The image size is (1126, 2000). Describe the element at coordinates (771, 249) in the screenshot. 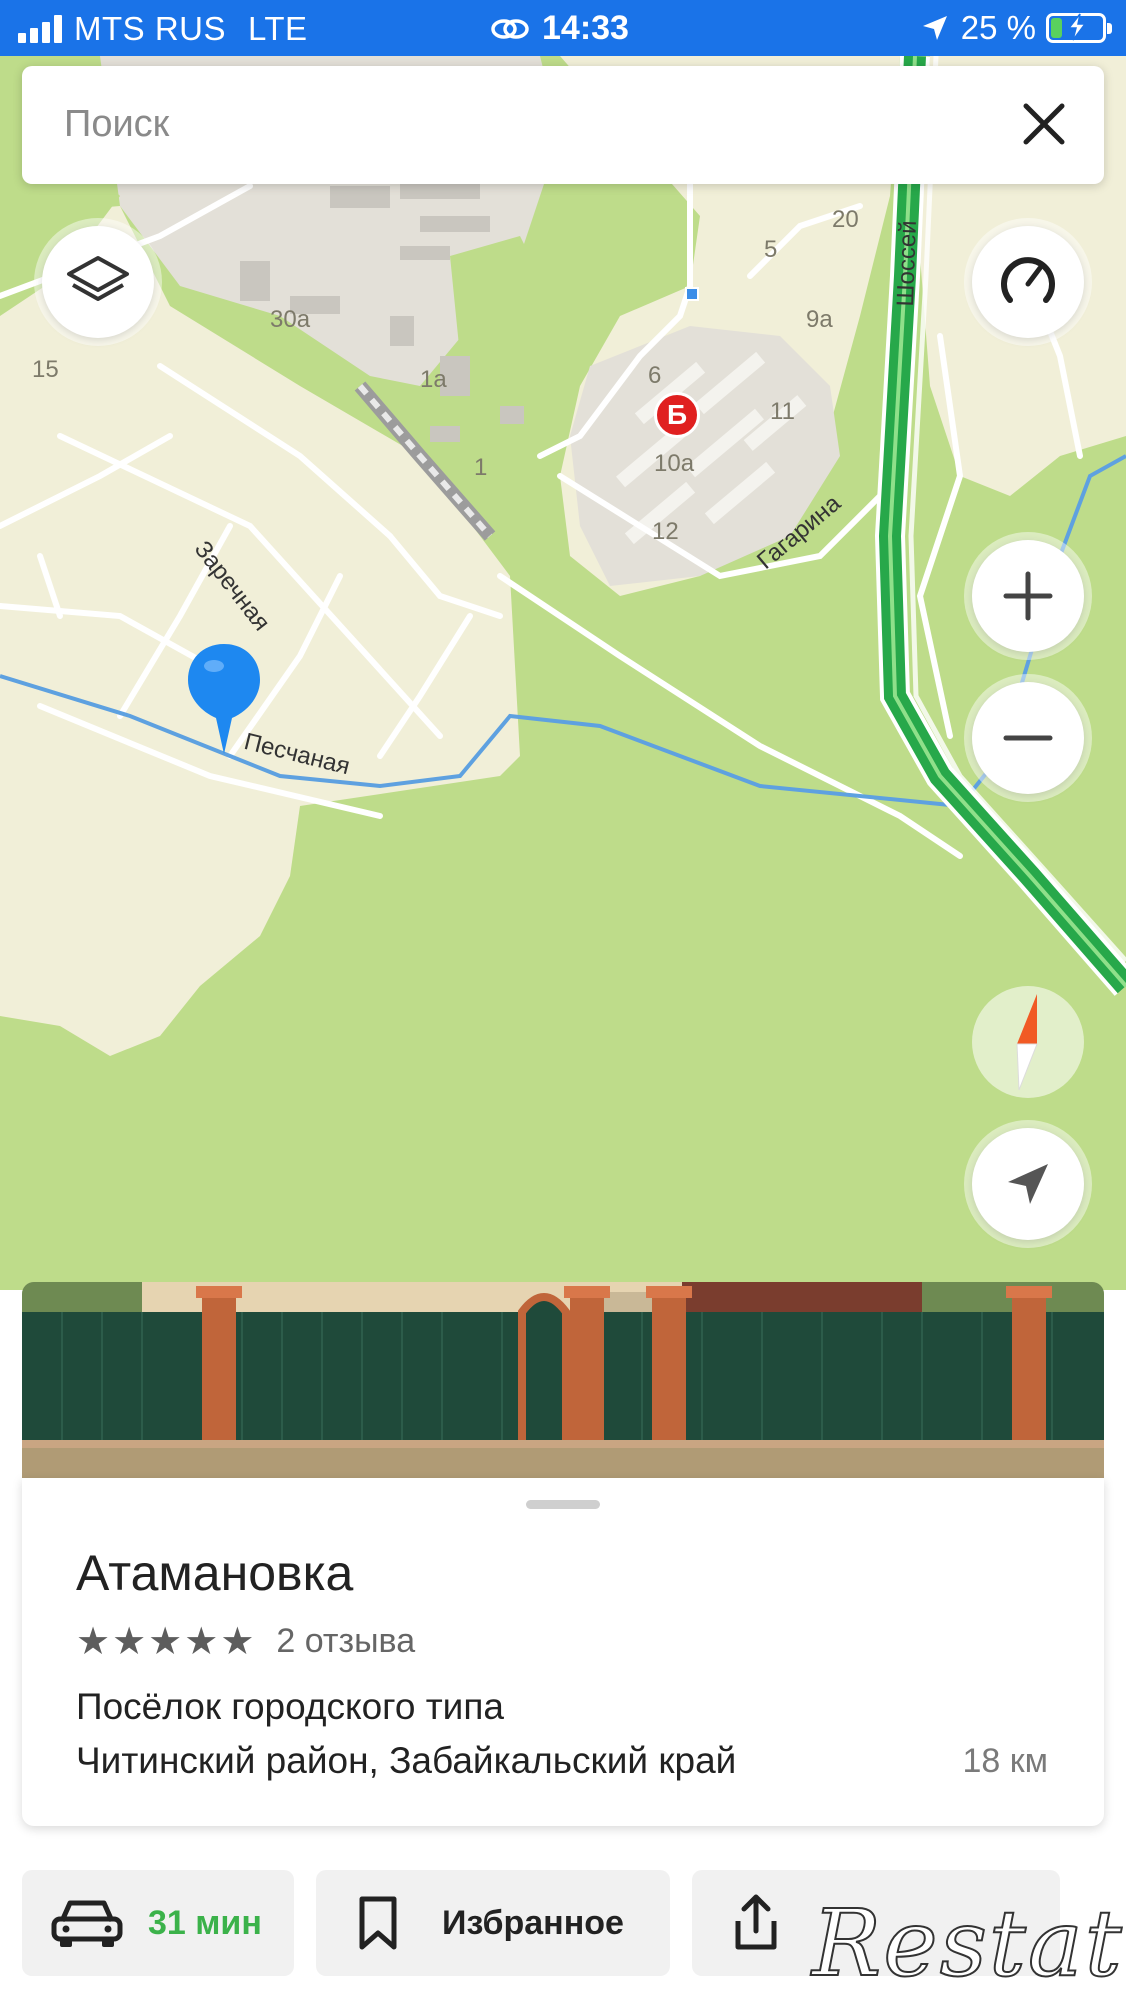

I see `house-number: 5` at that location.